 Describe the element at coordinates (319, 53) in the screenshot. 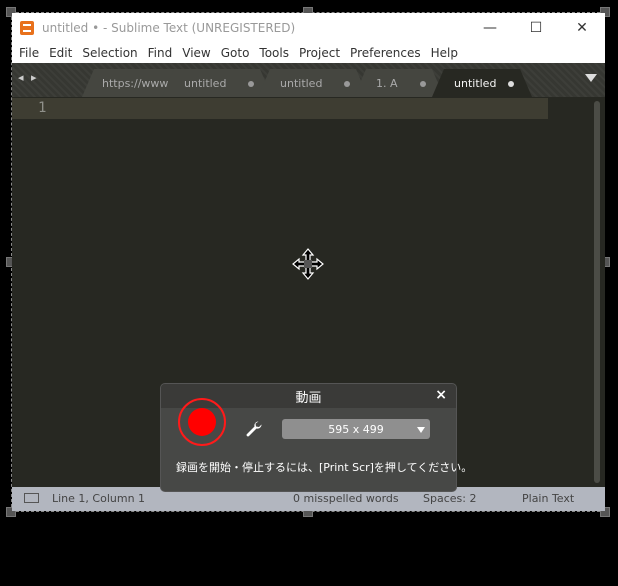

I see `menu-project: Project` at that location.